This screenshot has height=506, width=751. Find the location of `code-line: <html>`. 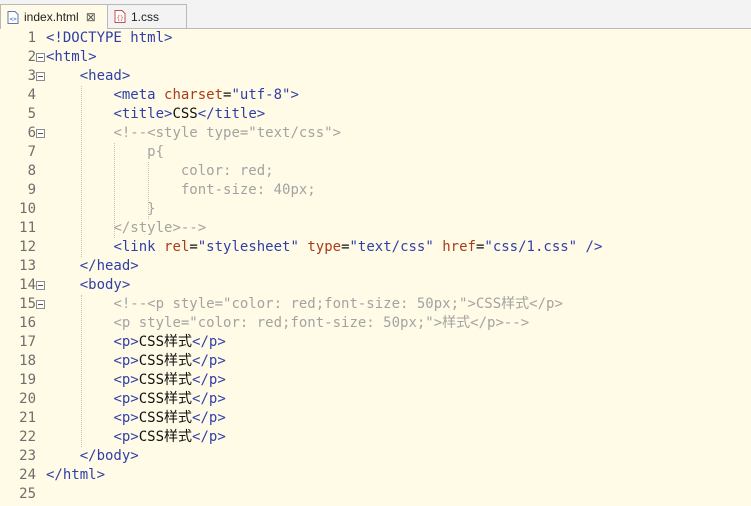

code-line: <html> is located at coordinates (71, 57).